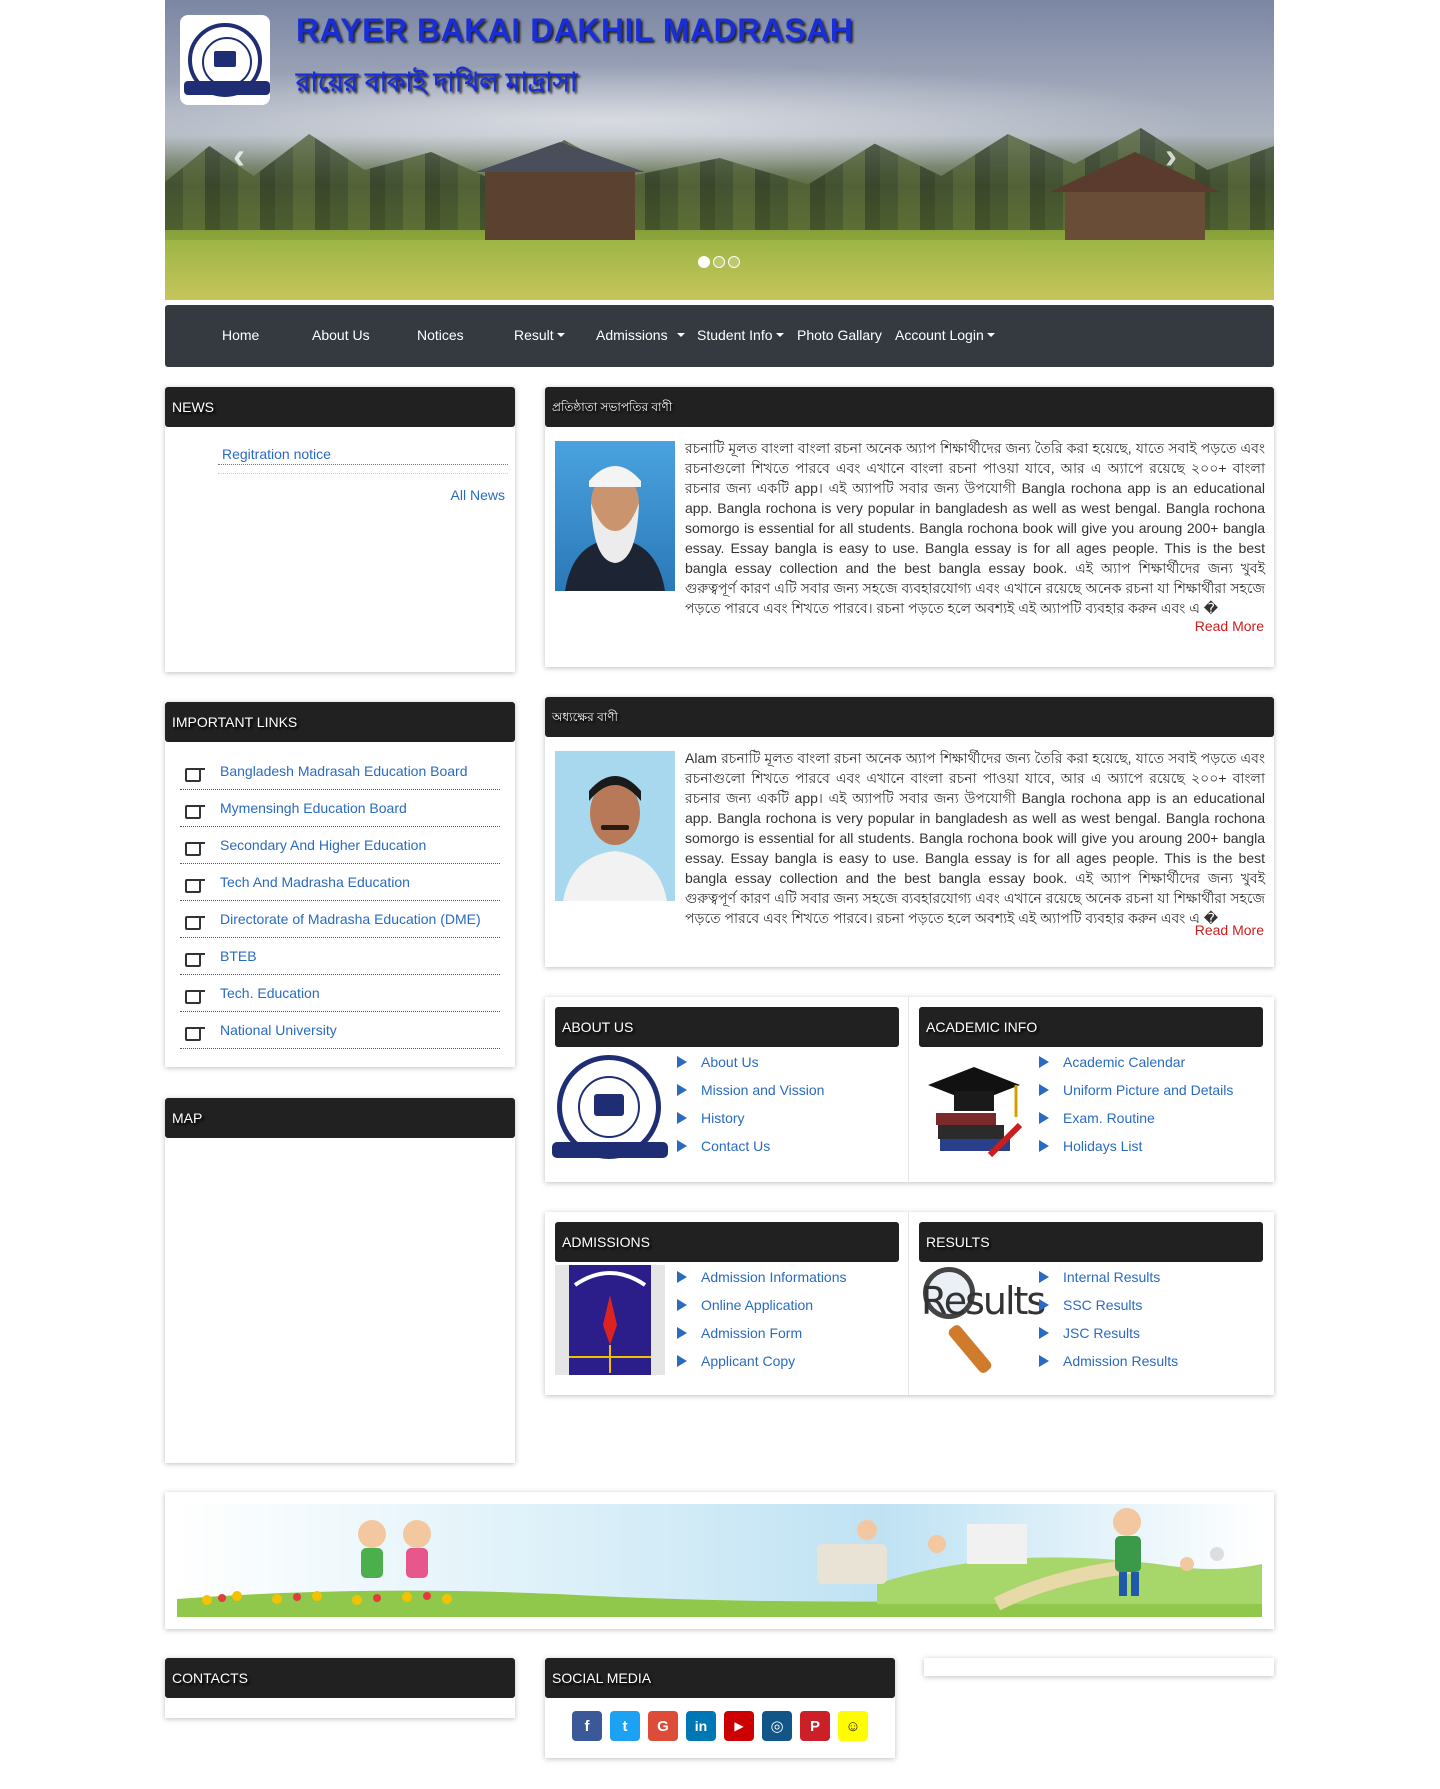  I want to click on list-item: Tech And Madrasha Education, so click(340, 882).